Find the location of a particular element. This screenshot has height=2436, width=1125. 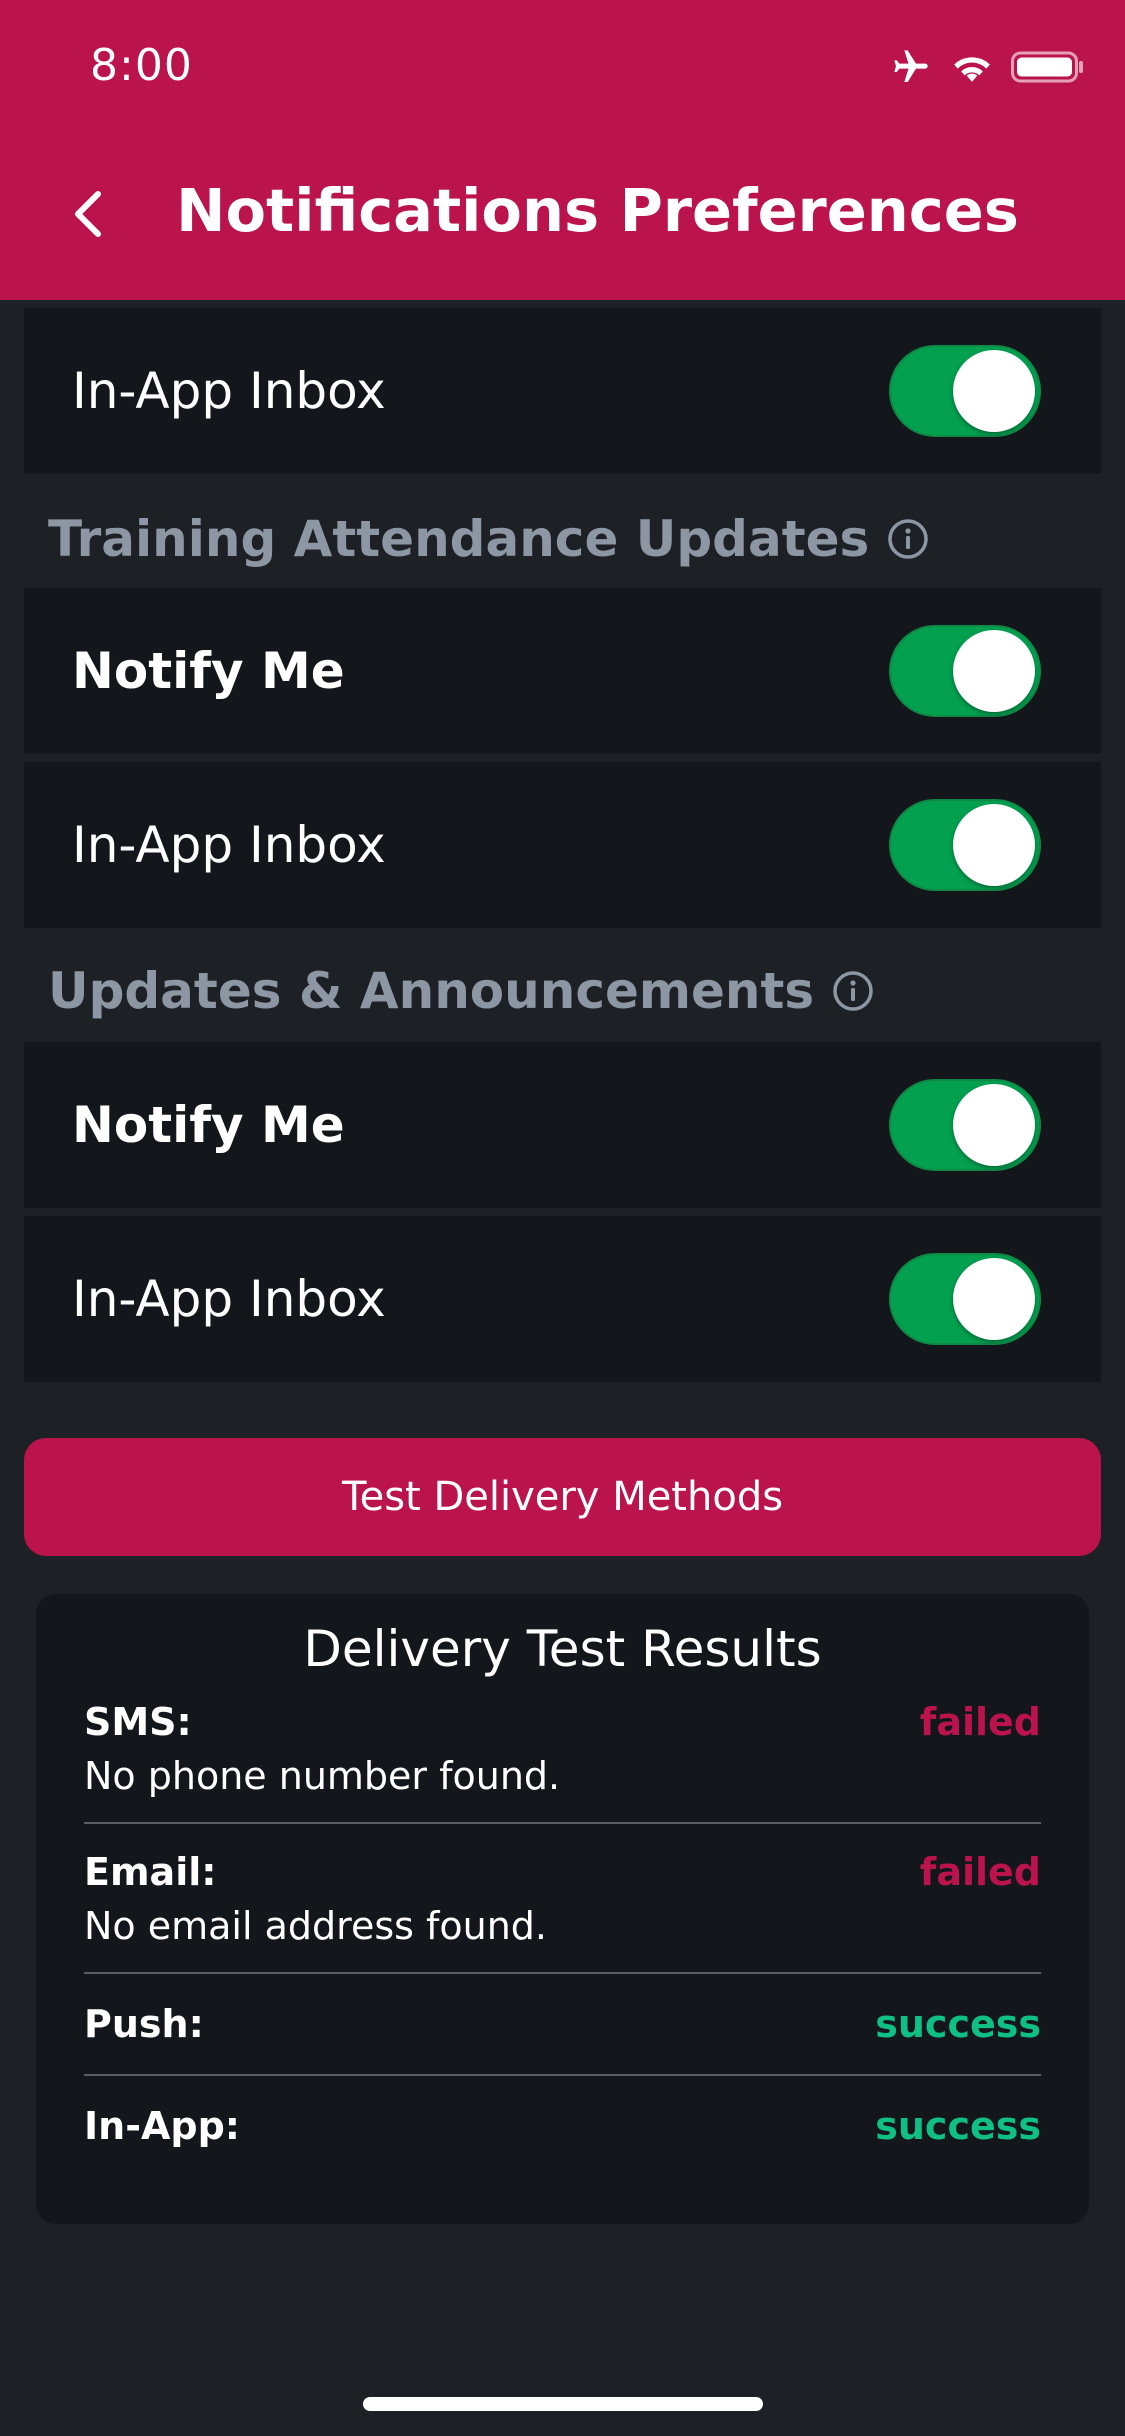

battery-icon is located at coordinates (1048, 69).